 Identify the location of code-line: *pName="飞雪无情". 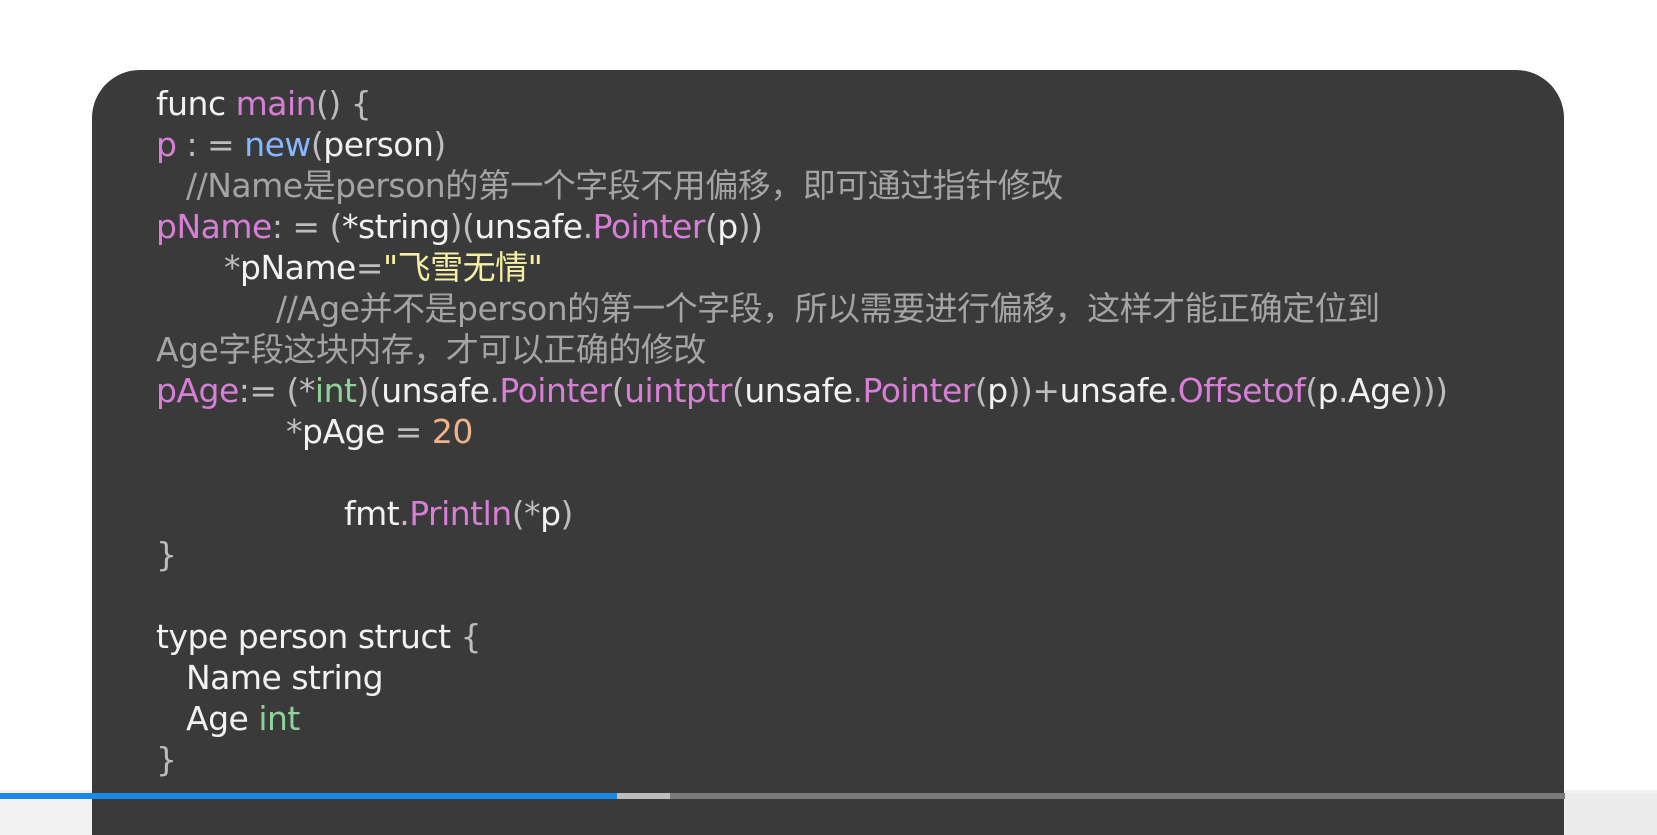
(383, 267).